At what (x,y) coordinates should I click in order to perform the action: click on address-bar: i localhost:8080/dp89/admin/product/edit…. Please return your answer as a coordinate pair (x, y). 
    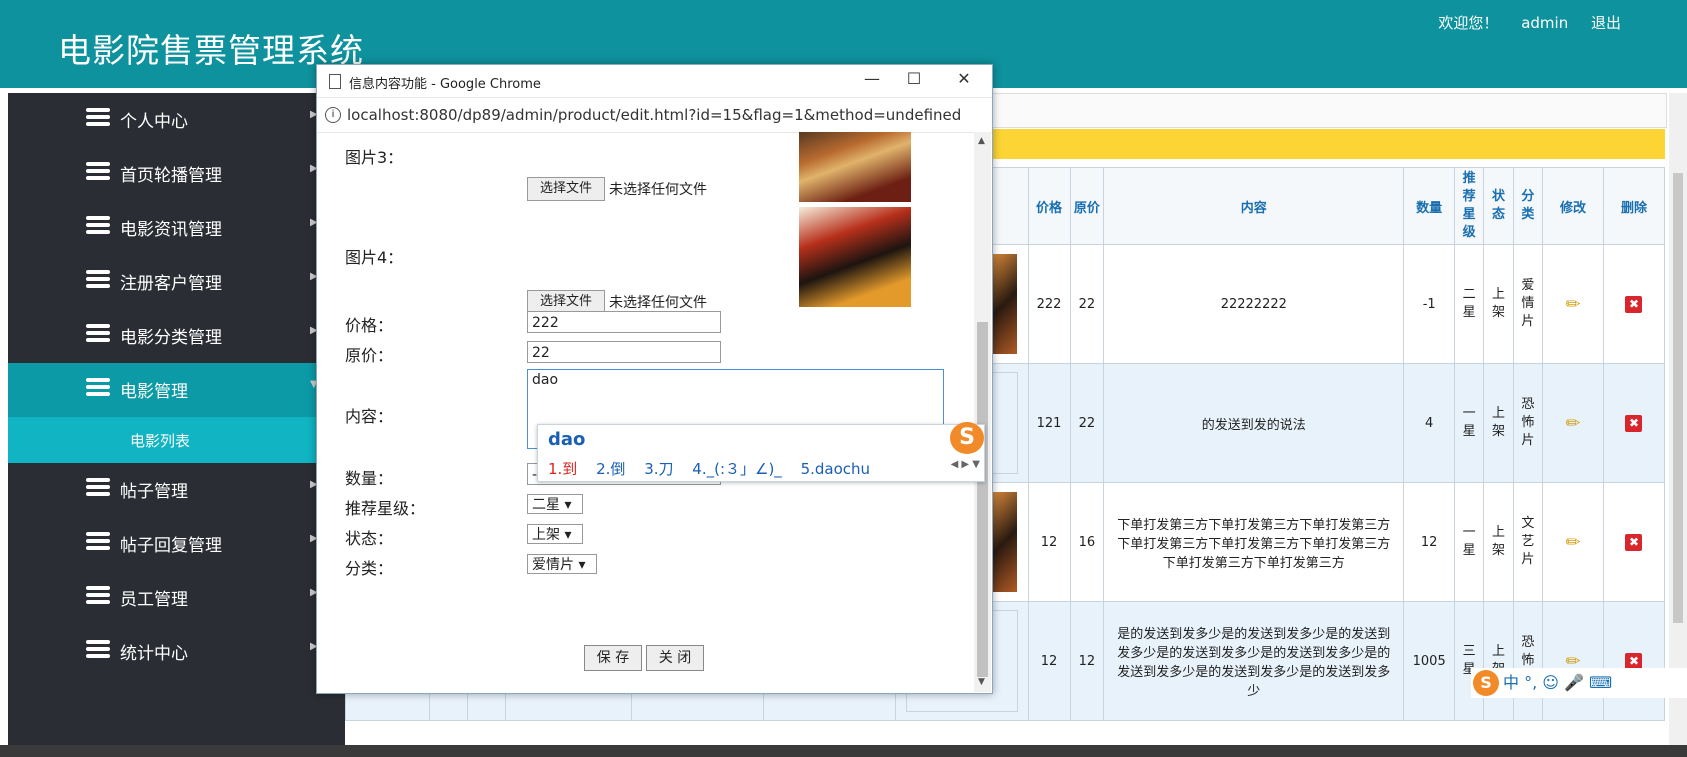
    Looking at the image, I should click on (654, 115).